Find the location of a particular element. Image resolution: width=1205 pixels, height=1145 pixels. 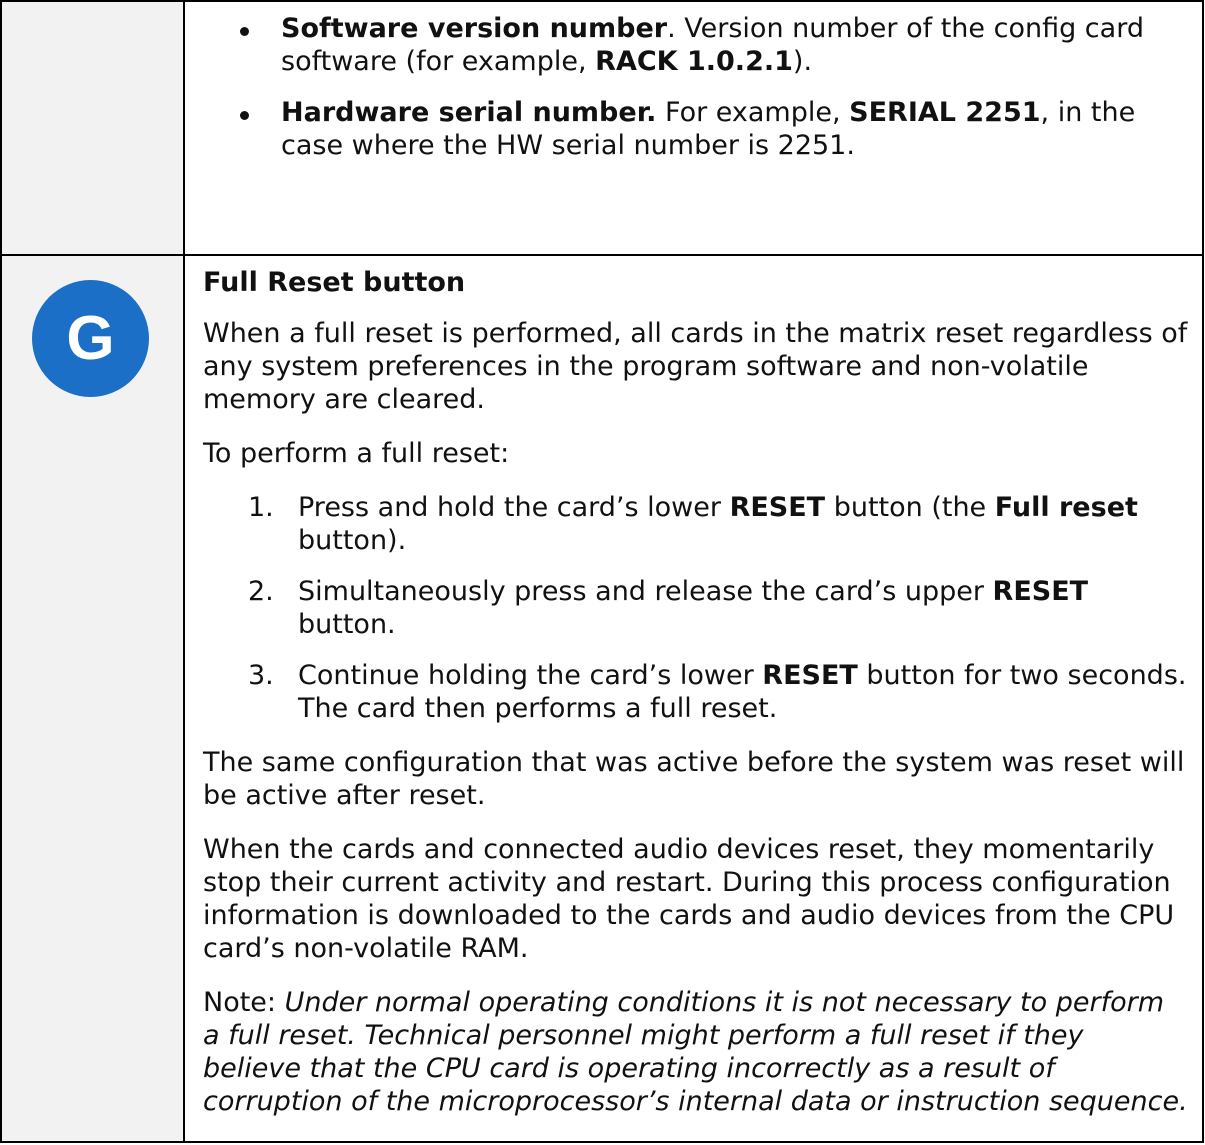

row-label-cell: G is located at coordinates (92, 698).